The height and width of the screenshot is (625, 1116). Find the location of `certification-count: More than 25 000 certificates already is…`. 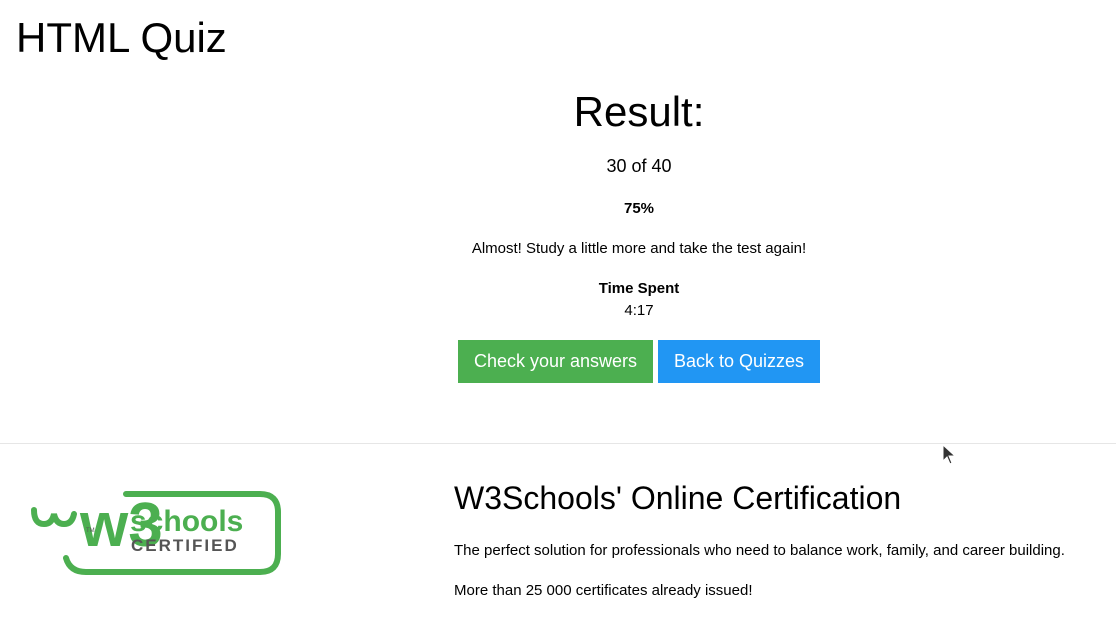

certification-count: More than 25 000 certificates already is… is located at coordinates (603, 590).